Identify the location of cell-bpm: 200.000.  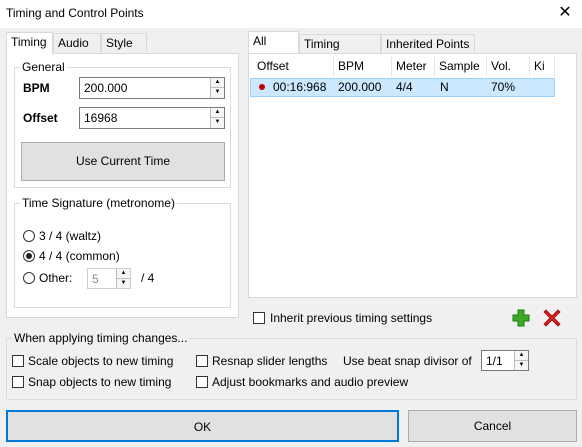
(360, 87).